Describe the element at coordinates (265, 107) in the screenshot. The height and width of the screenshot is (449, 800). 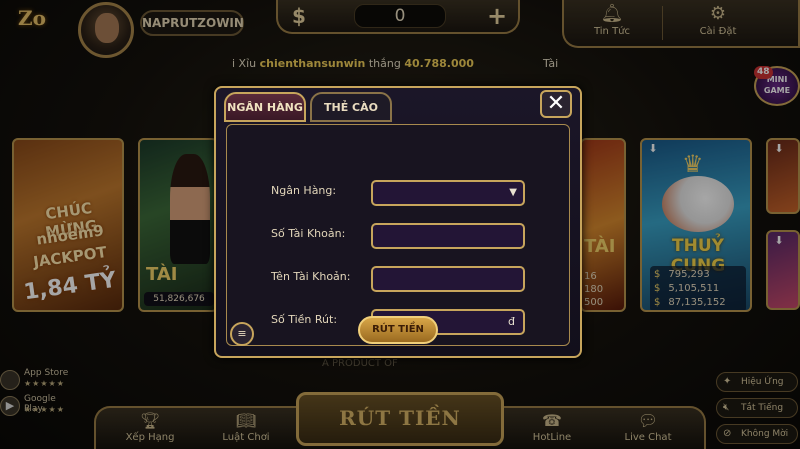
I see `tab-bank: NGÂN HÀNG` at that location.